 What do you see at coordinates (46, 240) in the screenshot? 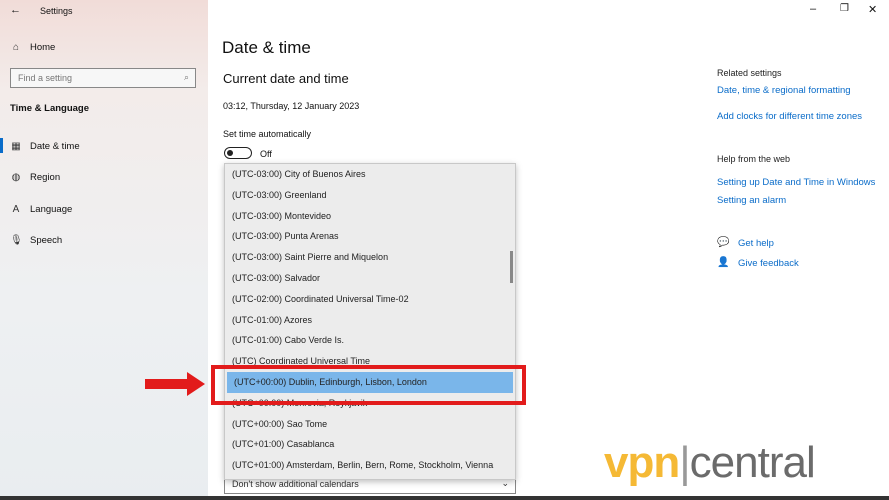
I see `item-label: Speech` at bounding box center [46, 240].